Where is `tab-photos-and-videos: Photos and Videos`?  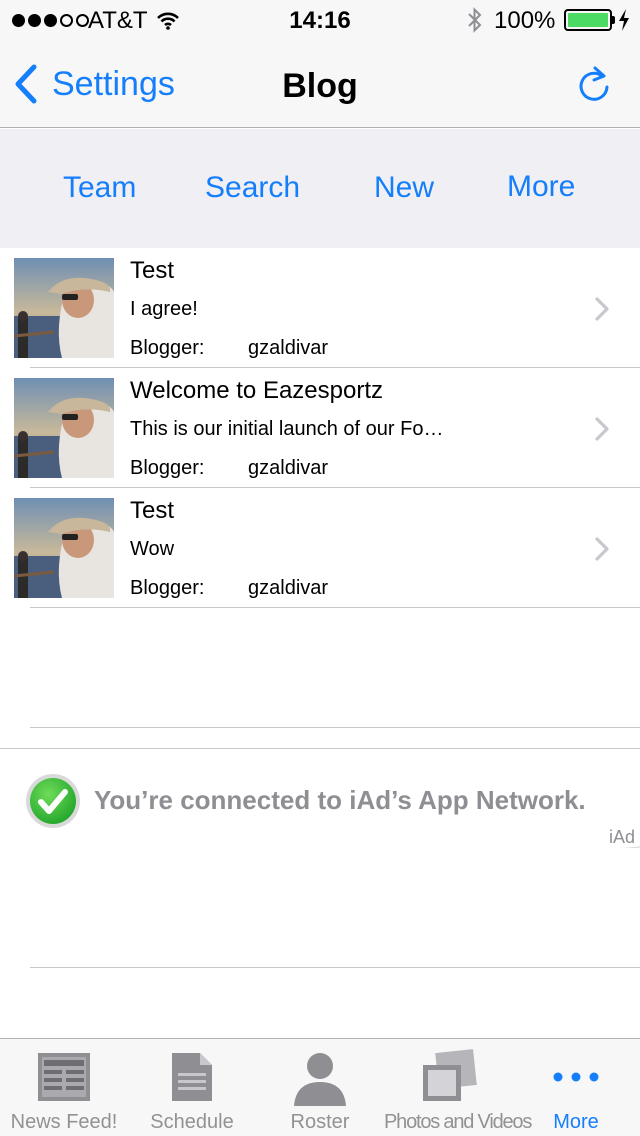 tab-photos-and-videos: Photos and Videos is located at coordinates (458, 1087).